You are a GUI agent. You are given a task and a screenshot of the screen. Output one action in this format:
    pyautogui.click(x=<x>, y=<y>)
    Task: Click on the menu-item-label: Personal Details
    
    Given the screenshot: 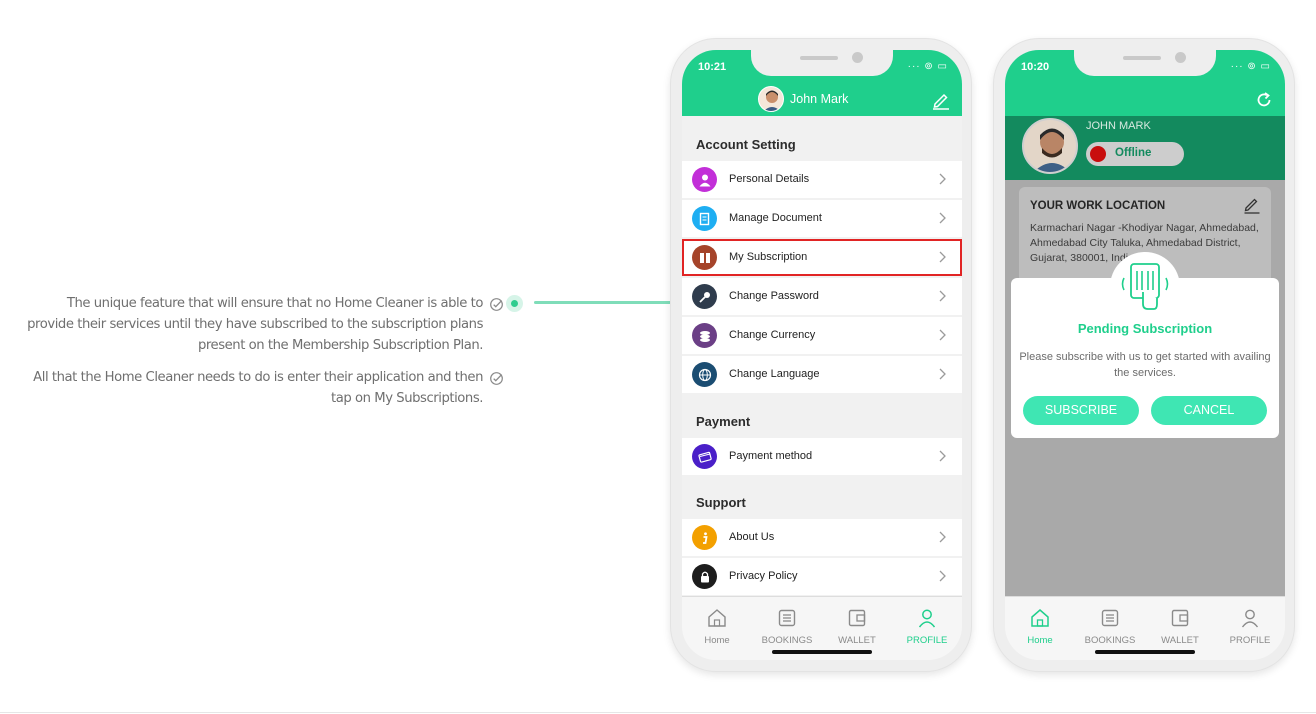 What is the action you would take?
    pyautogui.click(x=769, y=179)
    